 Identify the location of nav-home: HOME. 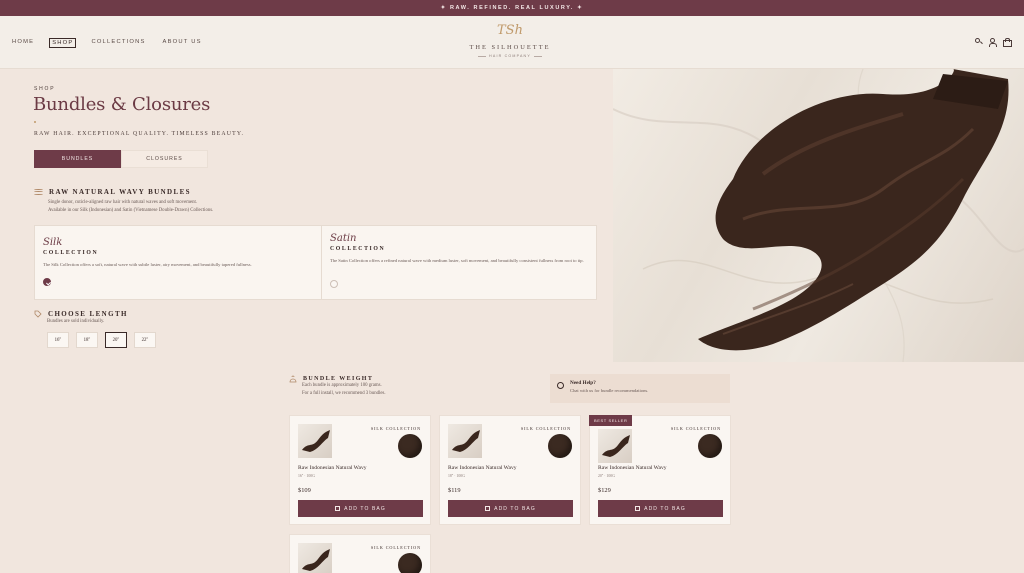
(23, 43).